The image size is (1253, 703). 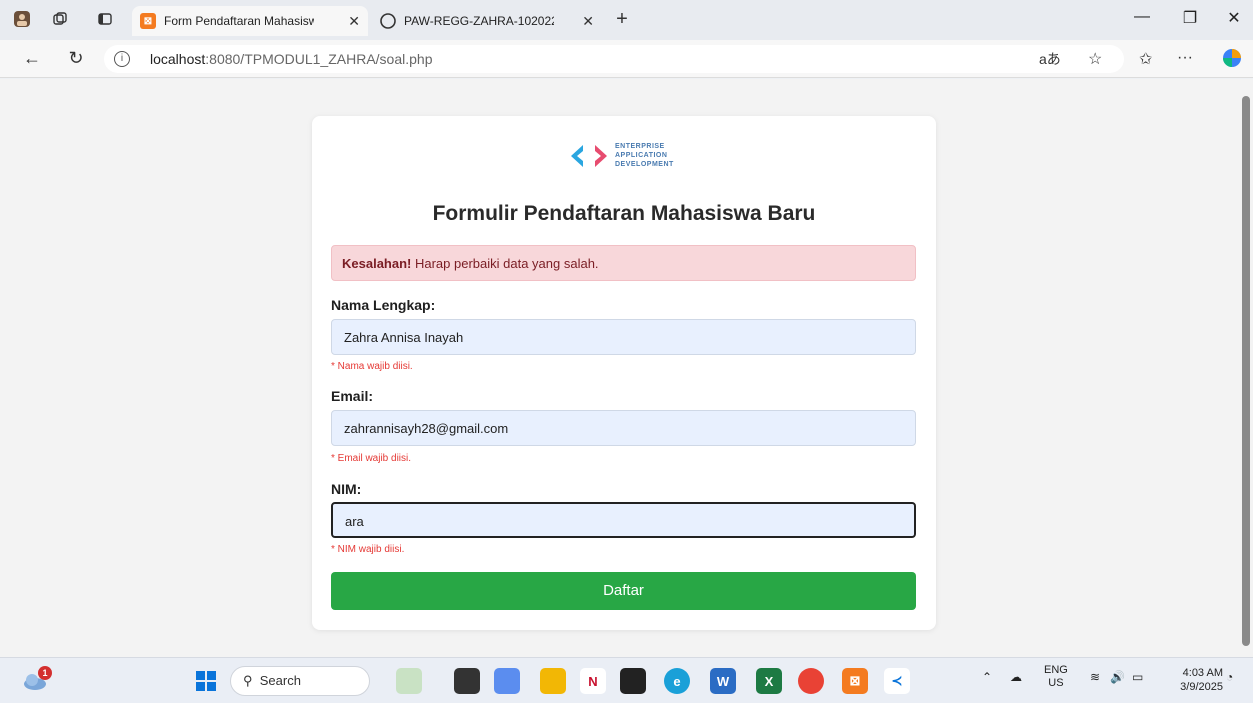 I want to click on notification-badge: 1, so click(x=45, y=673).